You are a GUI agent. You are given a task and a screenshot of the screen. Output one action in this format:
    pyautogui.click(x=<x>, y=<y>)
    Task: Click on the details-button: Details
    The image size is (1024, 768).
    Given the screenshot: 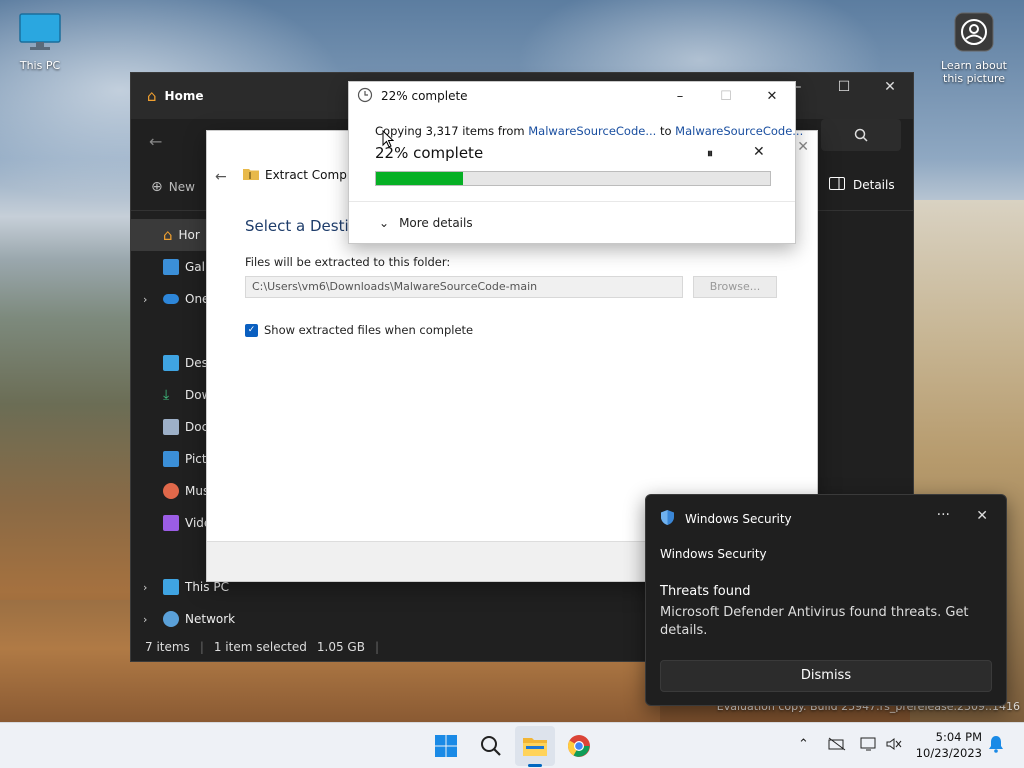 What is the action you would take?
    pyautogui.click(x=862, y=185)
    